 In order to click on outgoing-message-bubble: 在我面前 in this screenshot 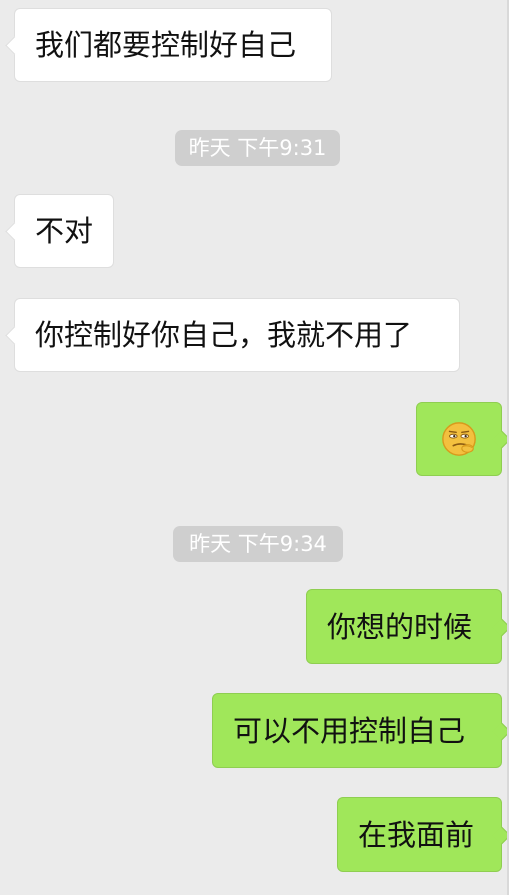, I will do `click(423, 834)`.